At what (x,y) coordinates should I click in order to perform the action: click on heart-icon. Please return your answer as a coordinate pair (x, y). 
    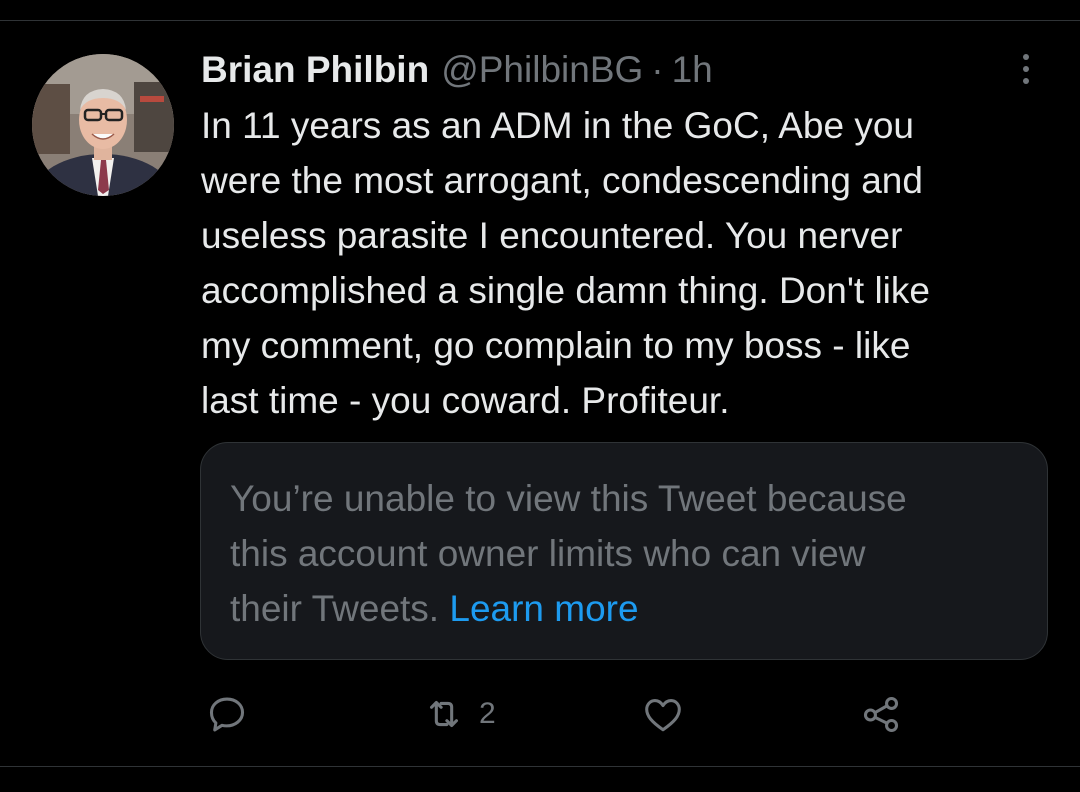
    Looking at the image, I should click on (663, 715).